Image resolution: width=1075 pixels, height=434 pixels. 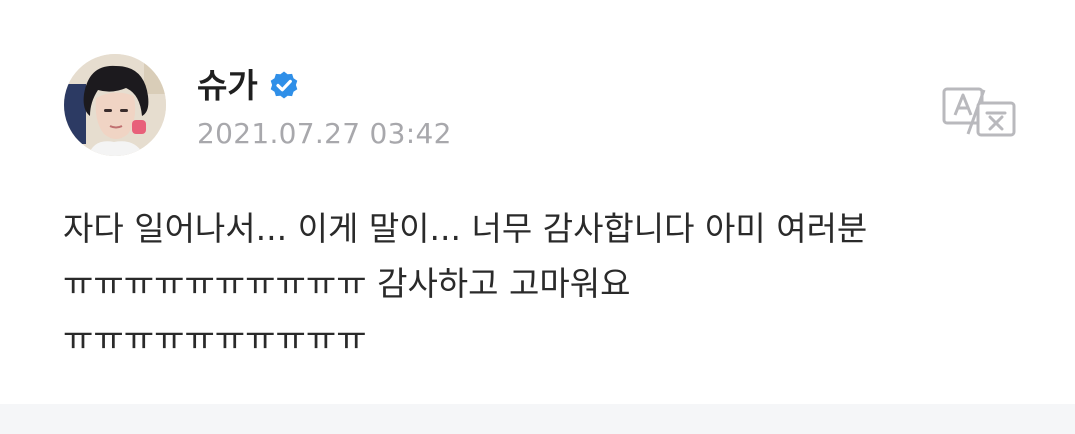 I want to click on avatar-image, so click(x=115, y=105).